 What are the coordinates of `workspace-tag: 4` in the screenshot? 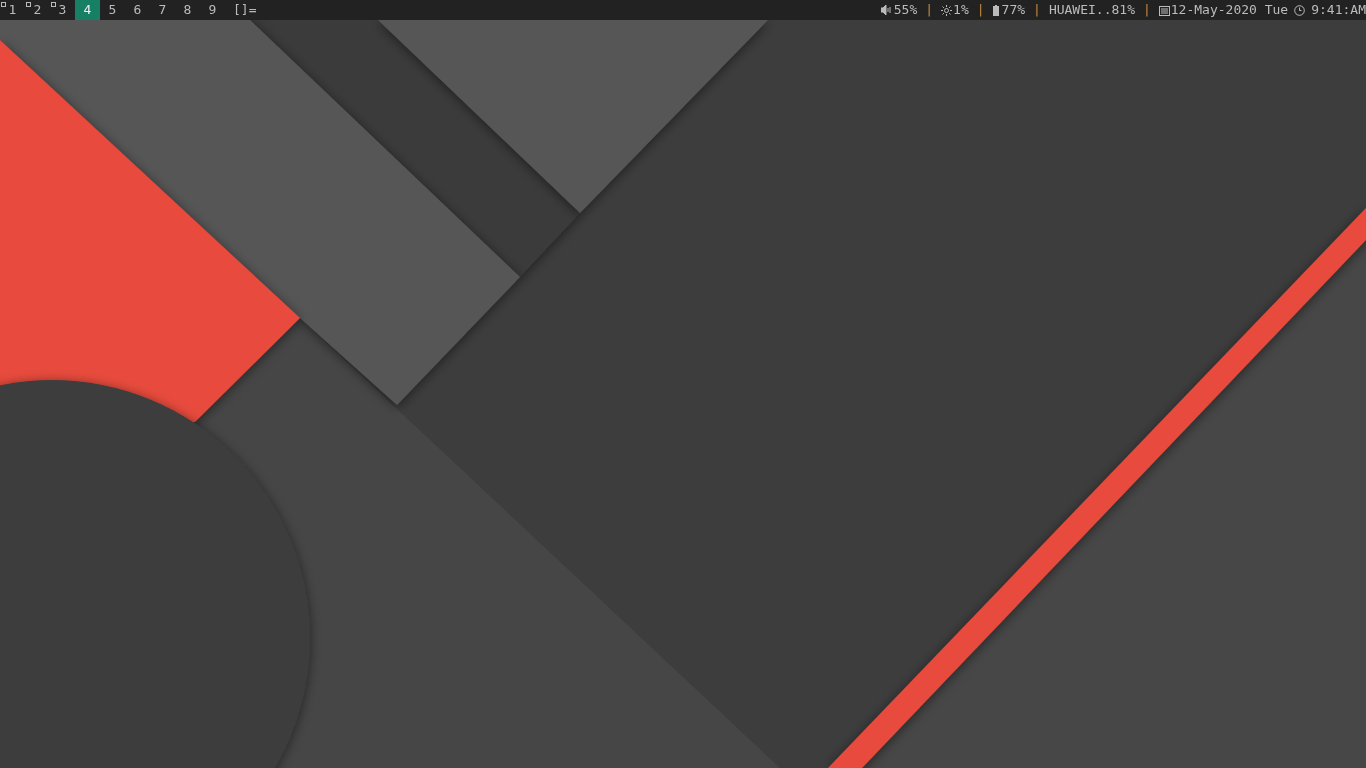 It's located at (87, 10).